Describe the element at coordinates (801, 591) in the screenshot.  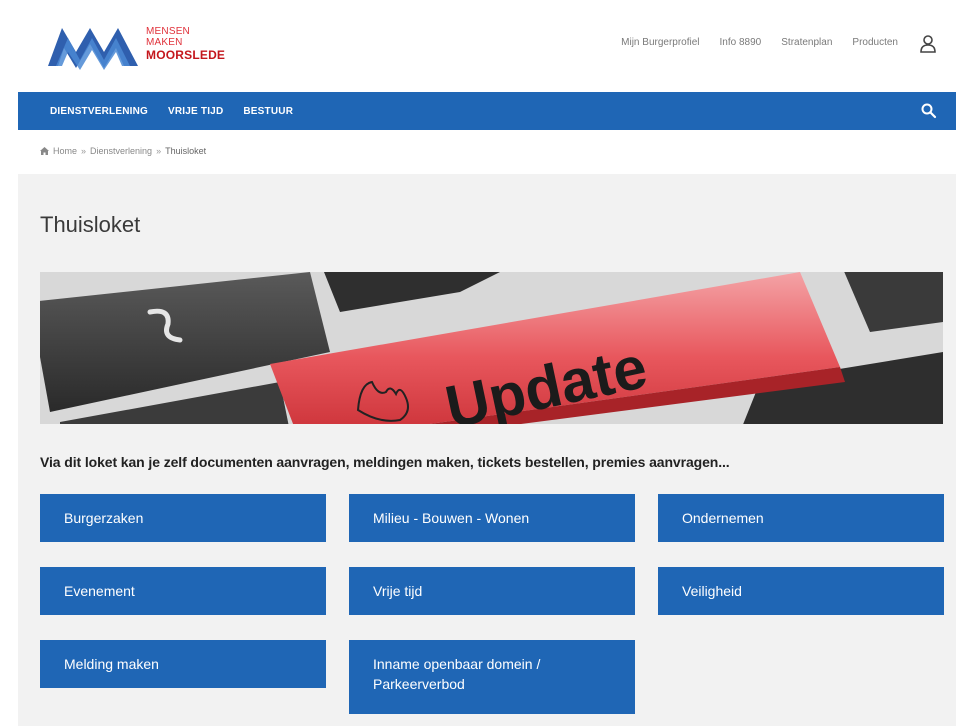
I see `tile-veiligheid: Veiligheid` at that location.